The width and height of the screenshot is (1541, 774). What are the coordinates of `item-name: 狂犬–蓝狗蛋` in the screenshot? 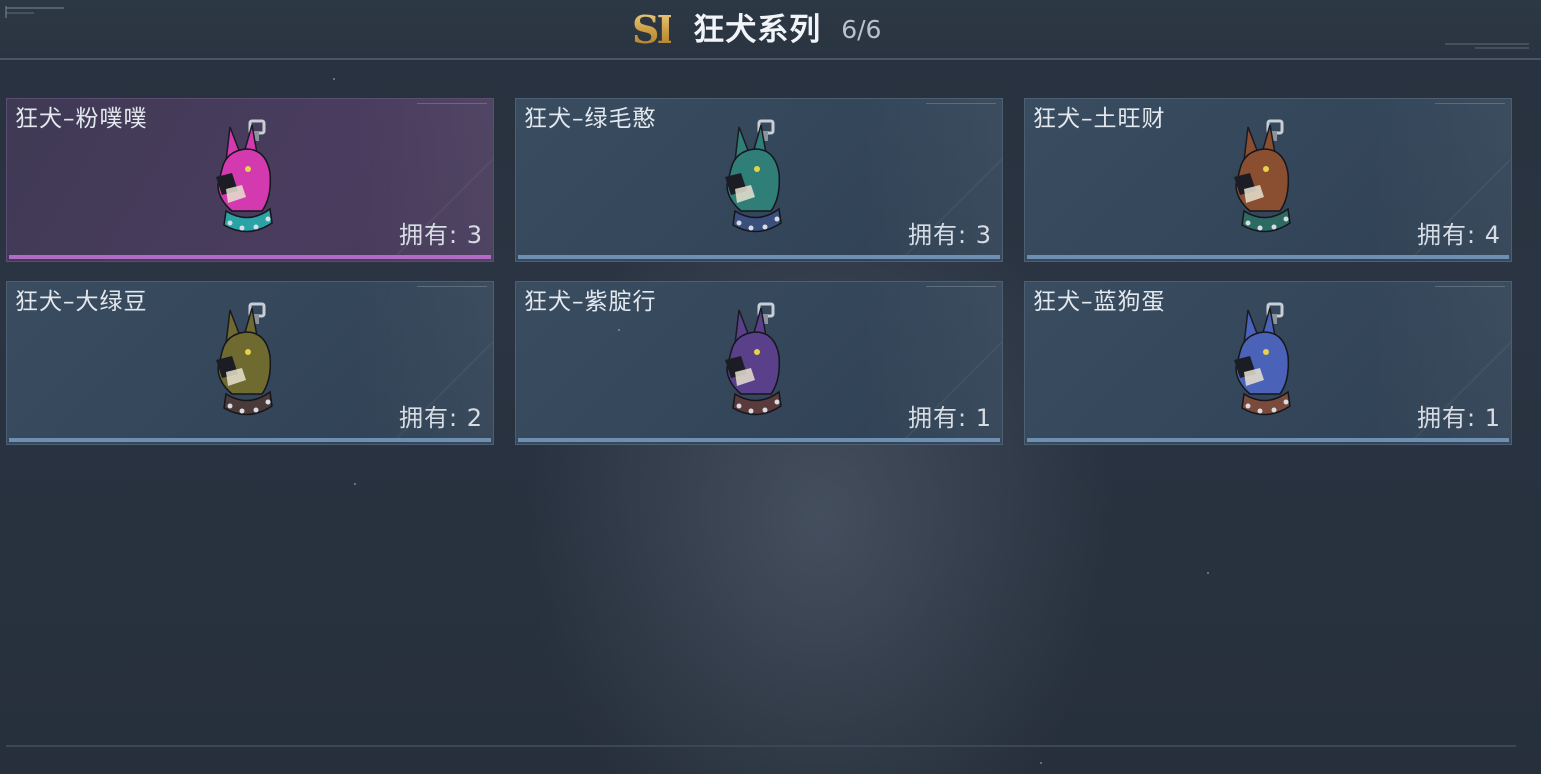 It's located at (1099, 302).